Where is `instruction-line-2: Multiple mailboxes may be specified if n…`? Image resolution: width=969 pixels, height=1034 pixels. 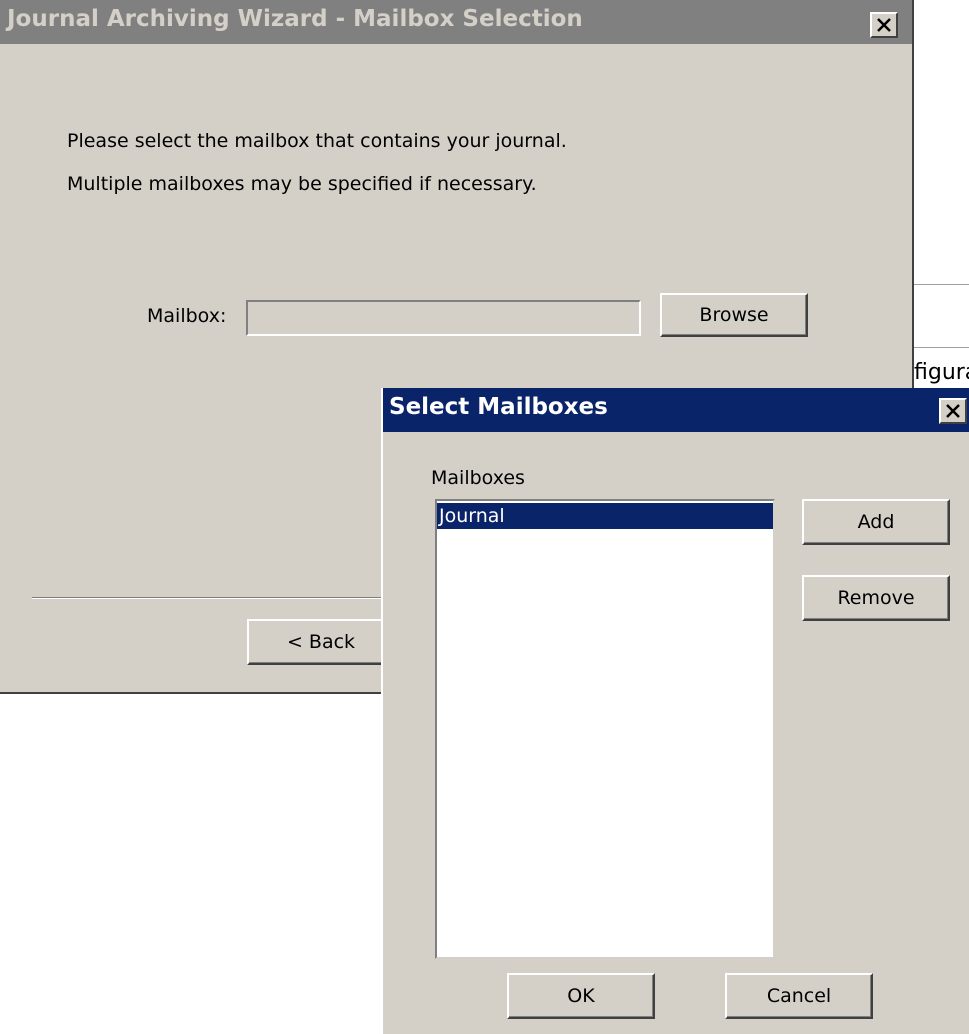
instruction-line-2: Multiple mailboxes may be specified if n… is located at coordinates (302, 184).